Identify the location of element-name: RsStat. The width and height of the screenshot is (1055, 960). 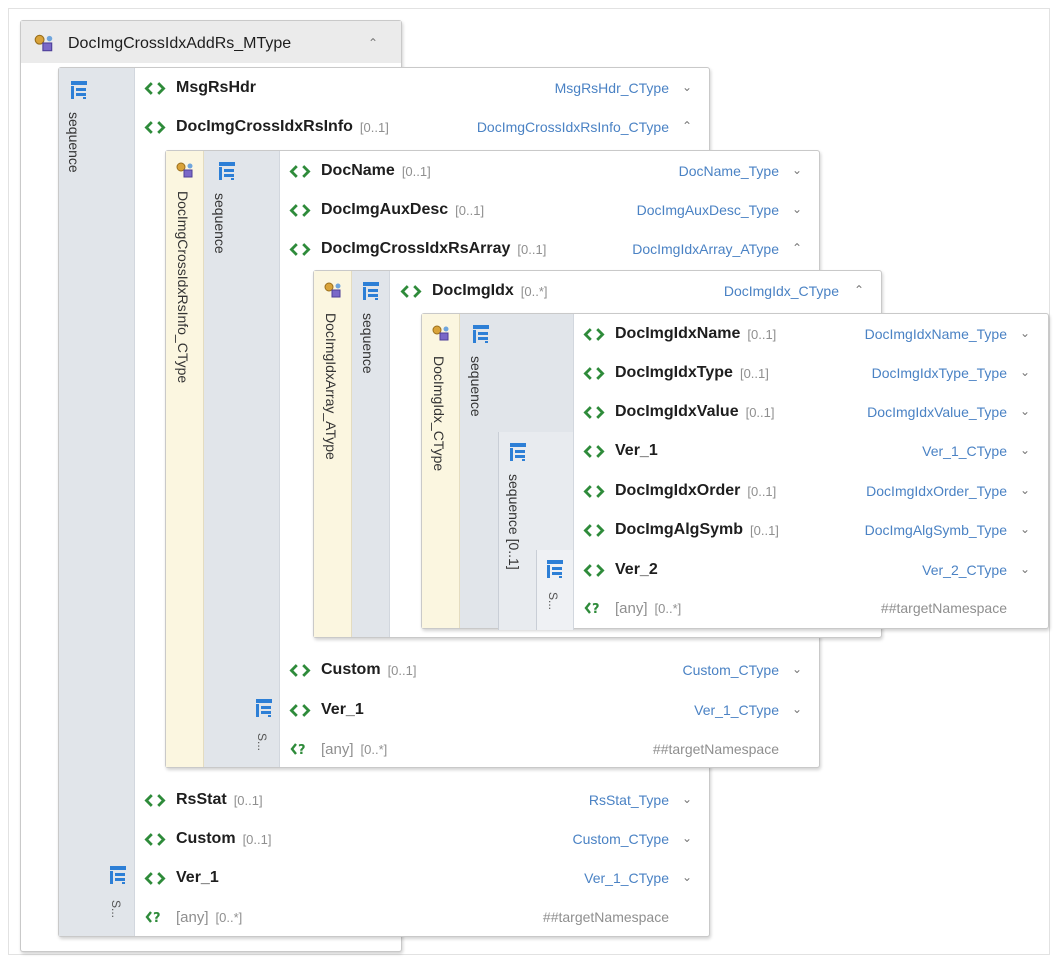
(201, 799).